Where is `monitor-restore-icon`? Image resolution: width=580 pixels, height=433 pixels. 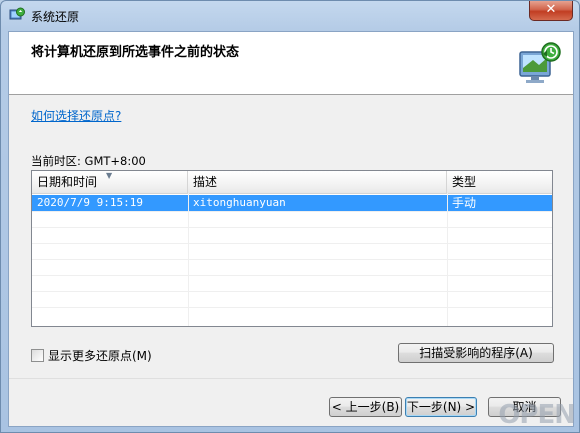 monitor-restore-icon is located at coordinates (540, 62).